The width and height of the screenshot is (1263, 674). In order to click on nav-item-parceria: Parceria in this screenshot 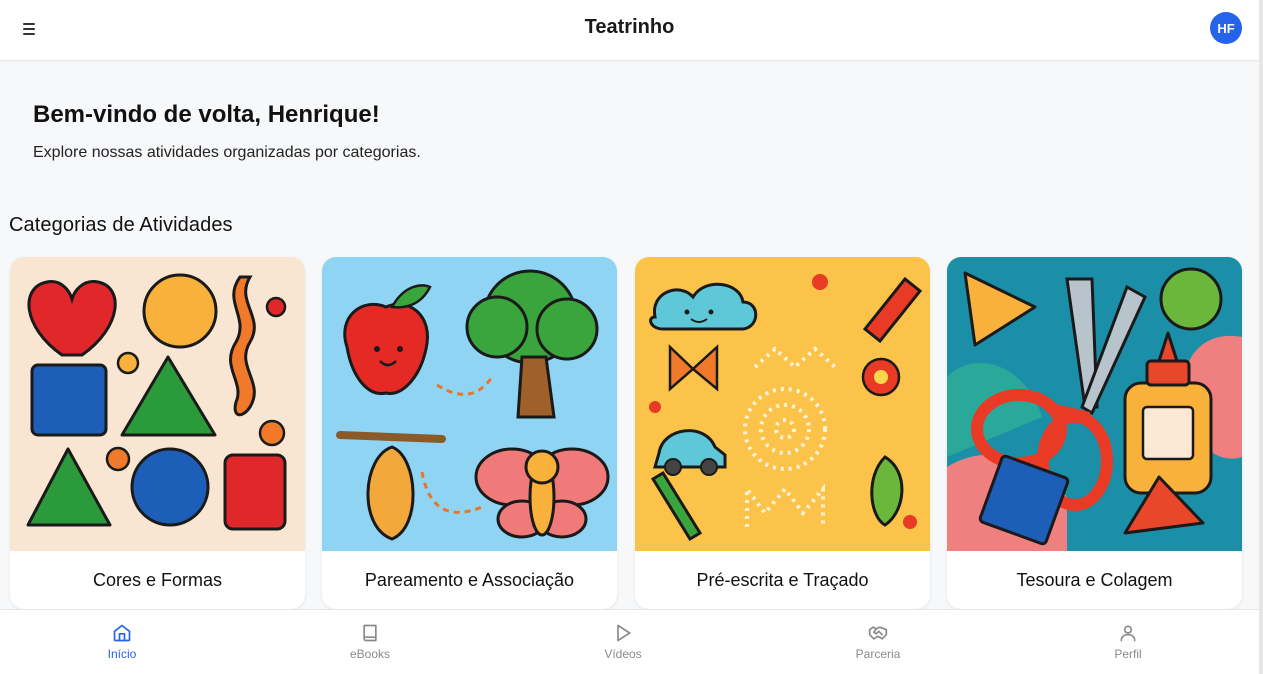, I will do `click(878, 642)`.